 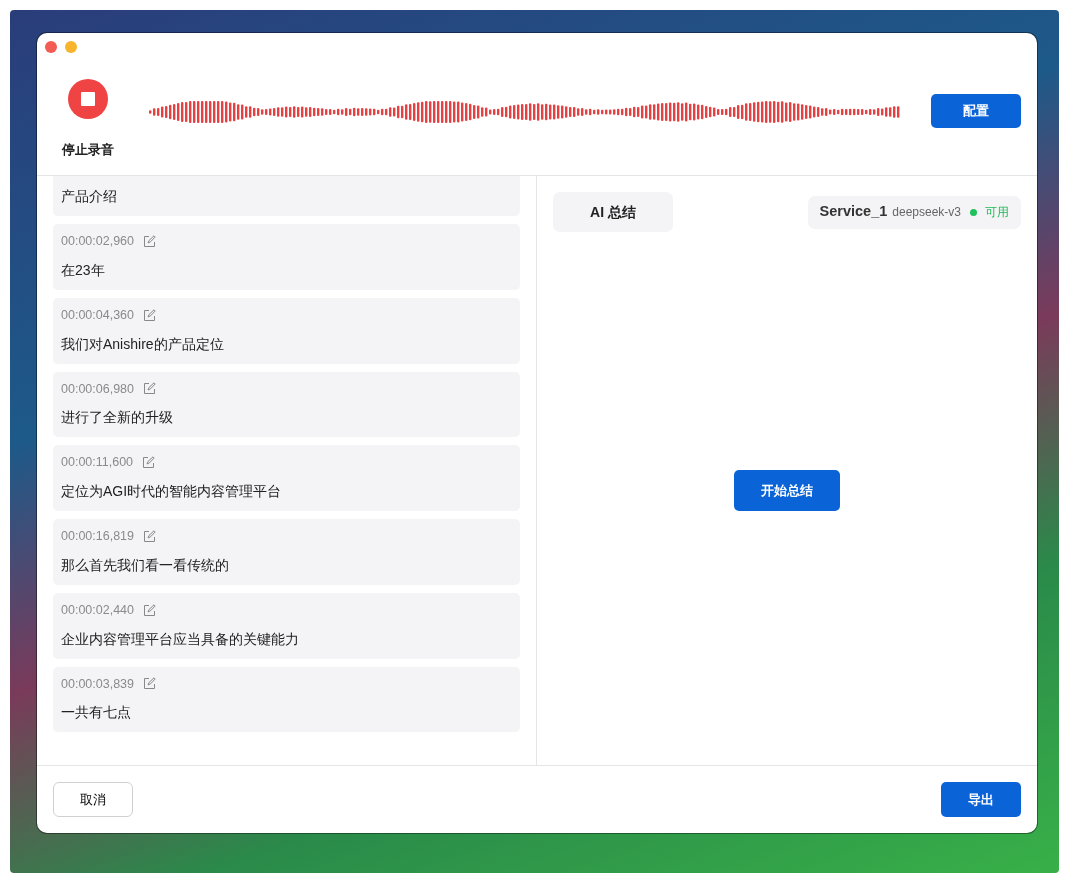 What do you see at coordinates (981, 799) in the screenshot?
I see `export-button: 导出` at bounding box center [981, 799].